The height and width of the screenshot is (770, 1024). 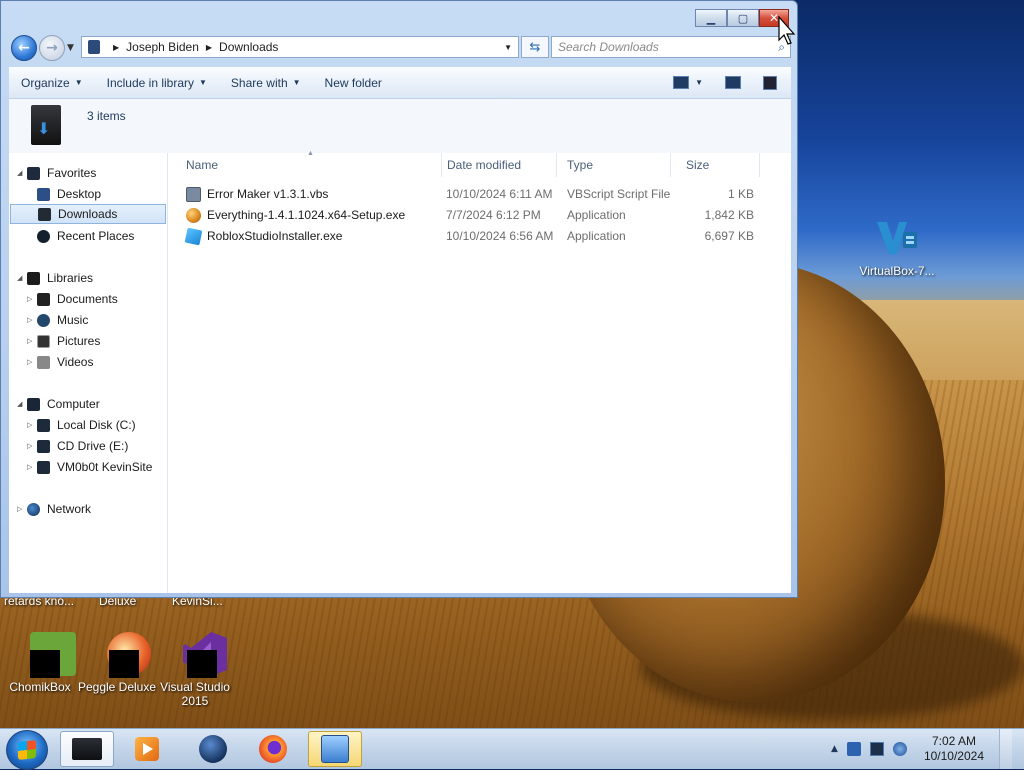 What do you see at coordinates (63, 341) in the screenshot?
I see `nav-item-pictures: ▷ Pictures` at bounding box center [63, 341].